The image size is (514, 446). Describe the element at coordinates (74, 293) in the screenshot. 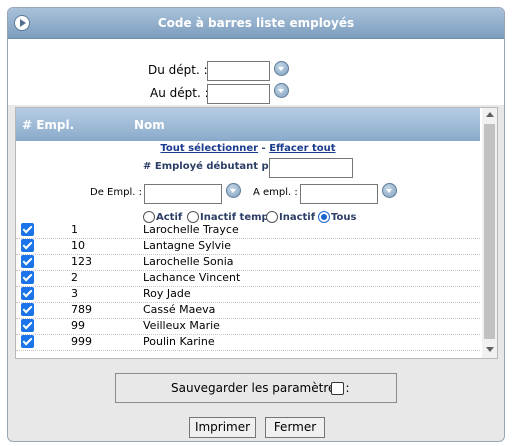

I see `employee-number: 3` at that location.